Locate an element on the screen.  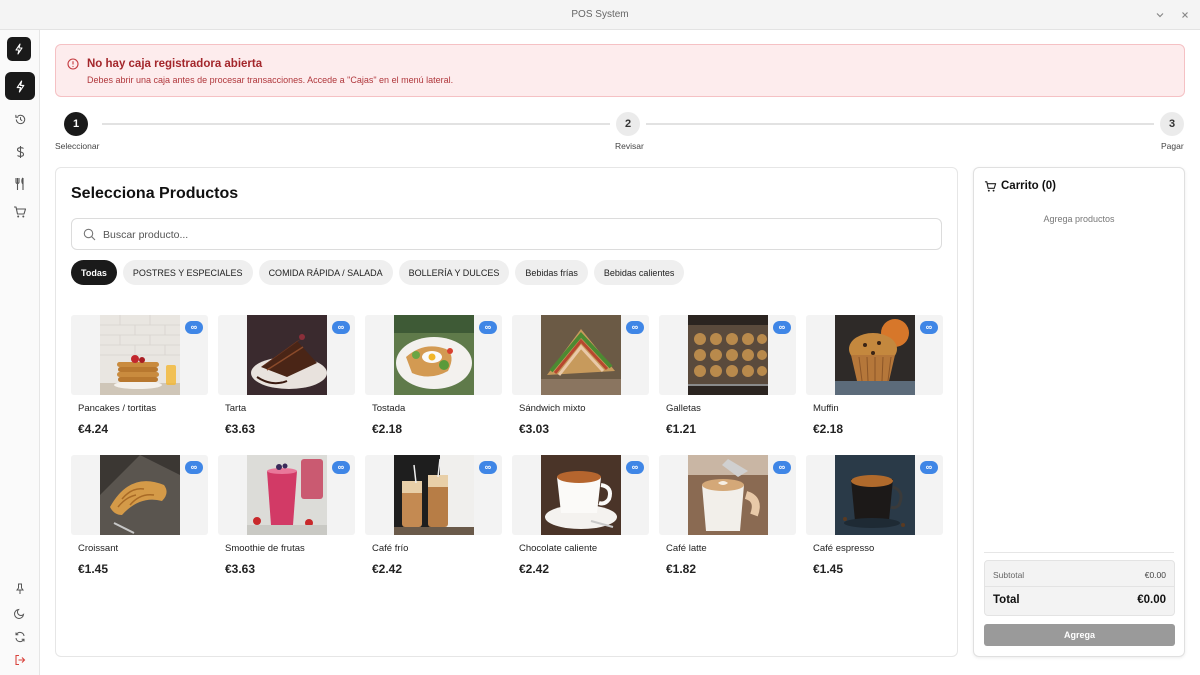
muffin-image is located at coordinates (875, 355).